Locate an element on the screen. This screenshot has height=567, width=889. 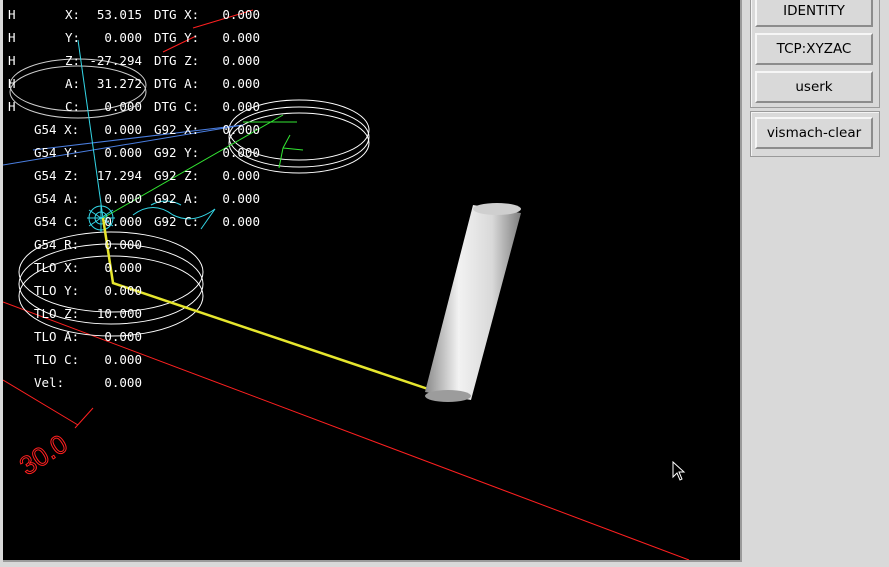
button-group-vismach: vismach-clear is located at coordinates (815, 134).